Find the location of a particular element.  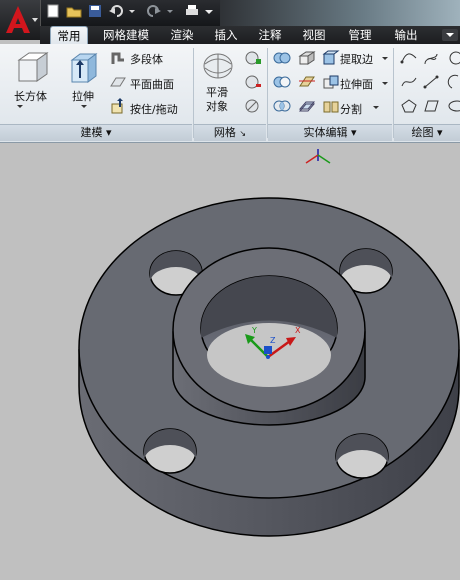

panel-title-modeling: 建模 ▾ is located at coordinates (96, 132).